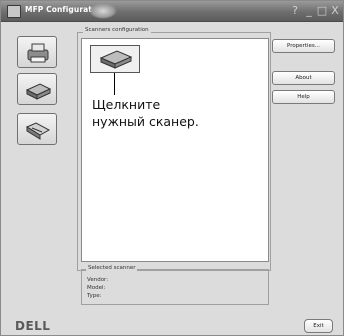  I want to click on port-icon, so click(38, 131).